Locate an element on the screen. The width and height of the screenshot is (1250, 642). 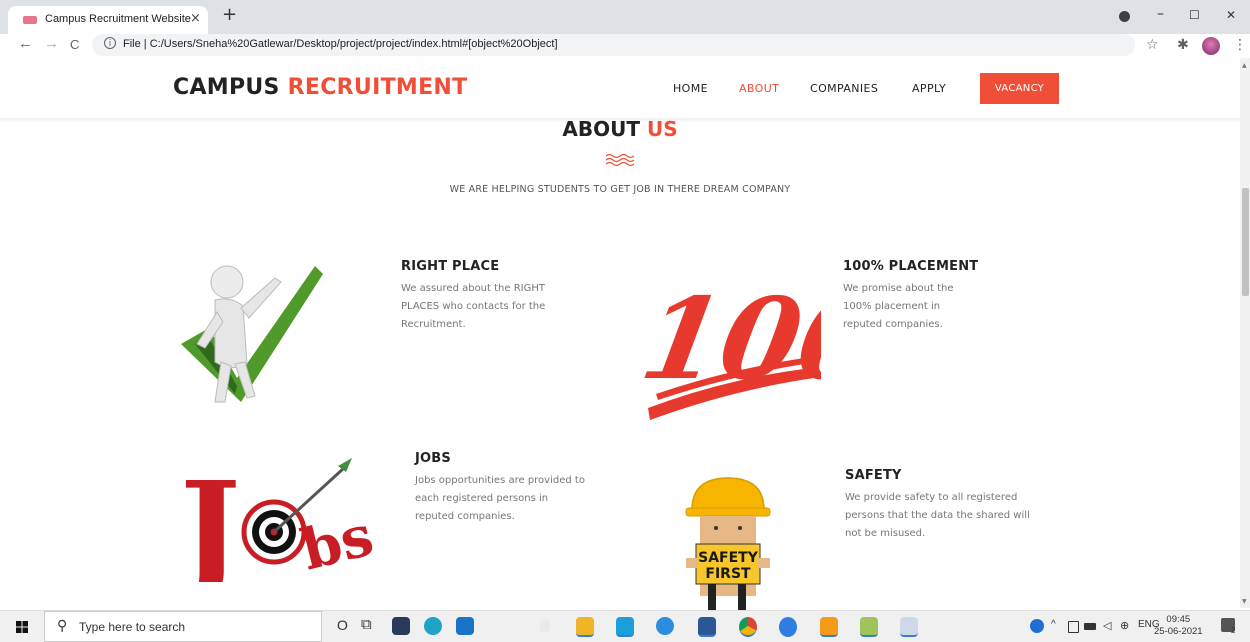
bookmark-star-icon: ☆ is located at coordinates (1152, 45).